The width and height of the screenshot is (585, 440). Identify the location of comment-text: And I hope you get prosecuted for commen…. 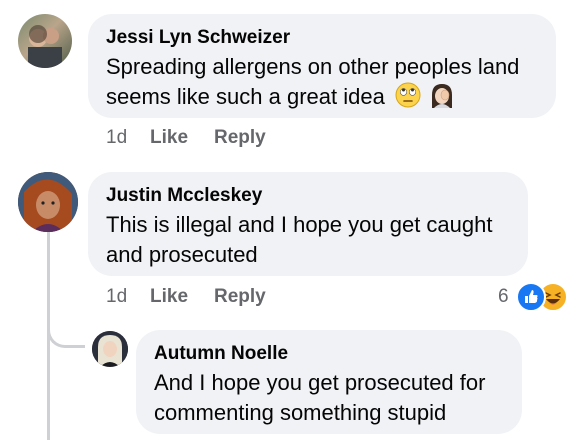
(335, 398).